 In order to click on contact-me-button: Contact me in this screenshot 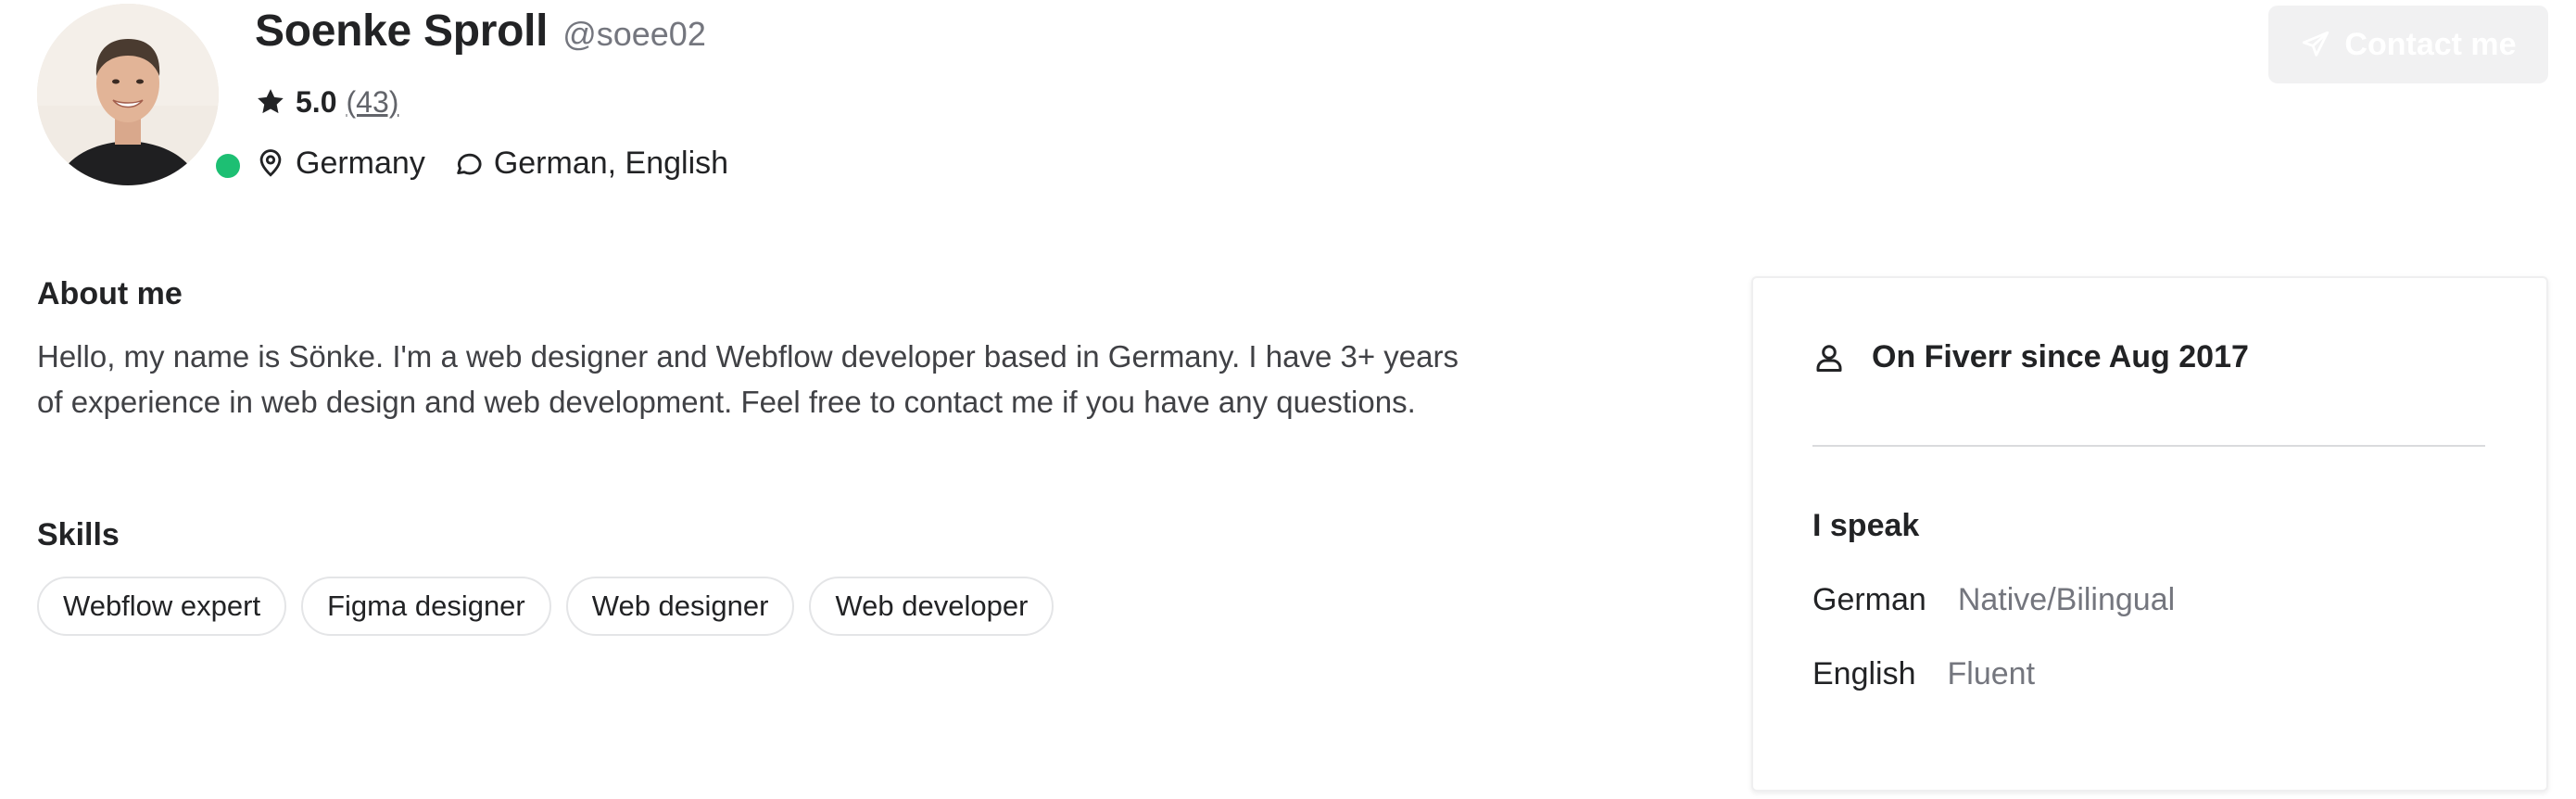, I will do `click(2408, 44)`.